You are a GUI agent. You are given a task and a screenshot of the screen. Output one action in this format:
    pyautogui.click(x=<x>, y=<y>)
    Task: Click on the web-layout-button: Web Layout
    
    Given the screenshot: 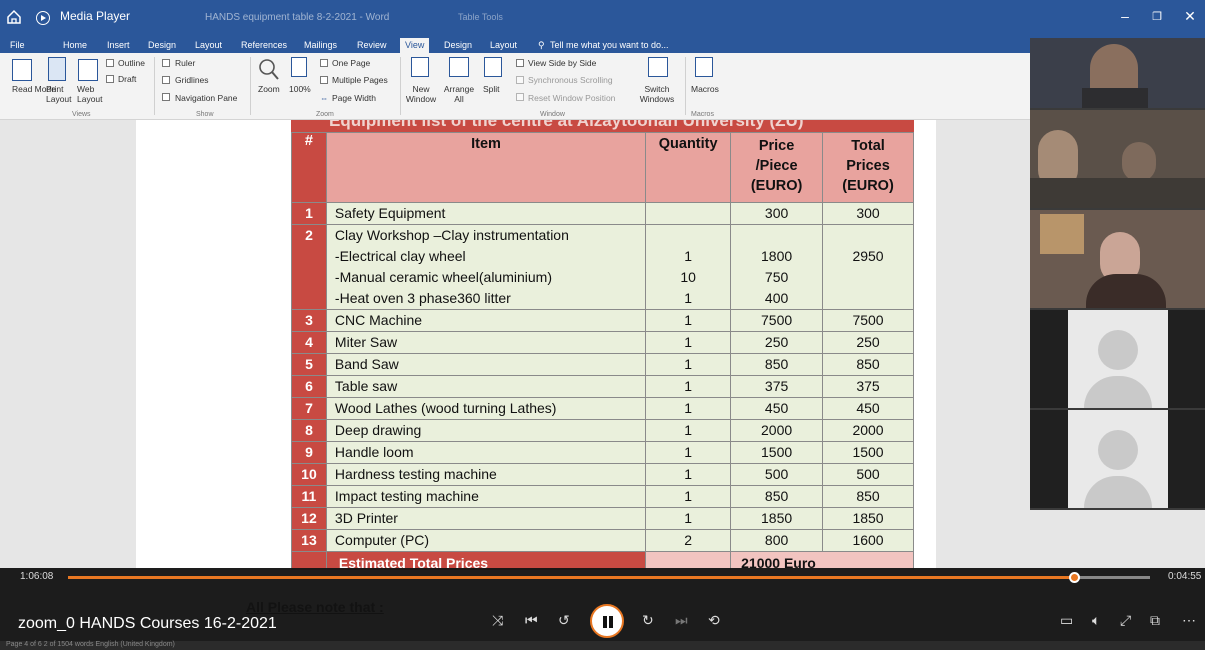 What is the action you would take?
    pyautogui.click(x=90, y=94)
    